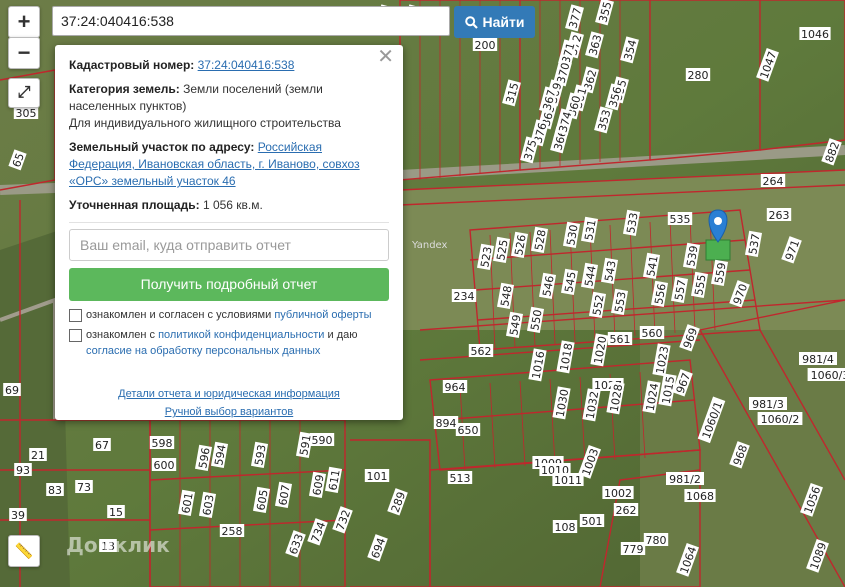  Describe the element at coordinates (620, 339) in the screenshot. I see `plot-label: 561` at that location.